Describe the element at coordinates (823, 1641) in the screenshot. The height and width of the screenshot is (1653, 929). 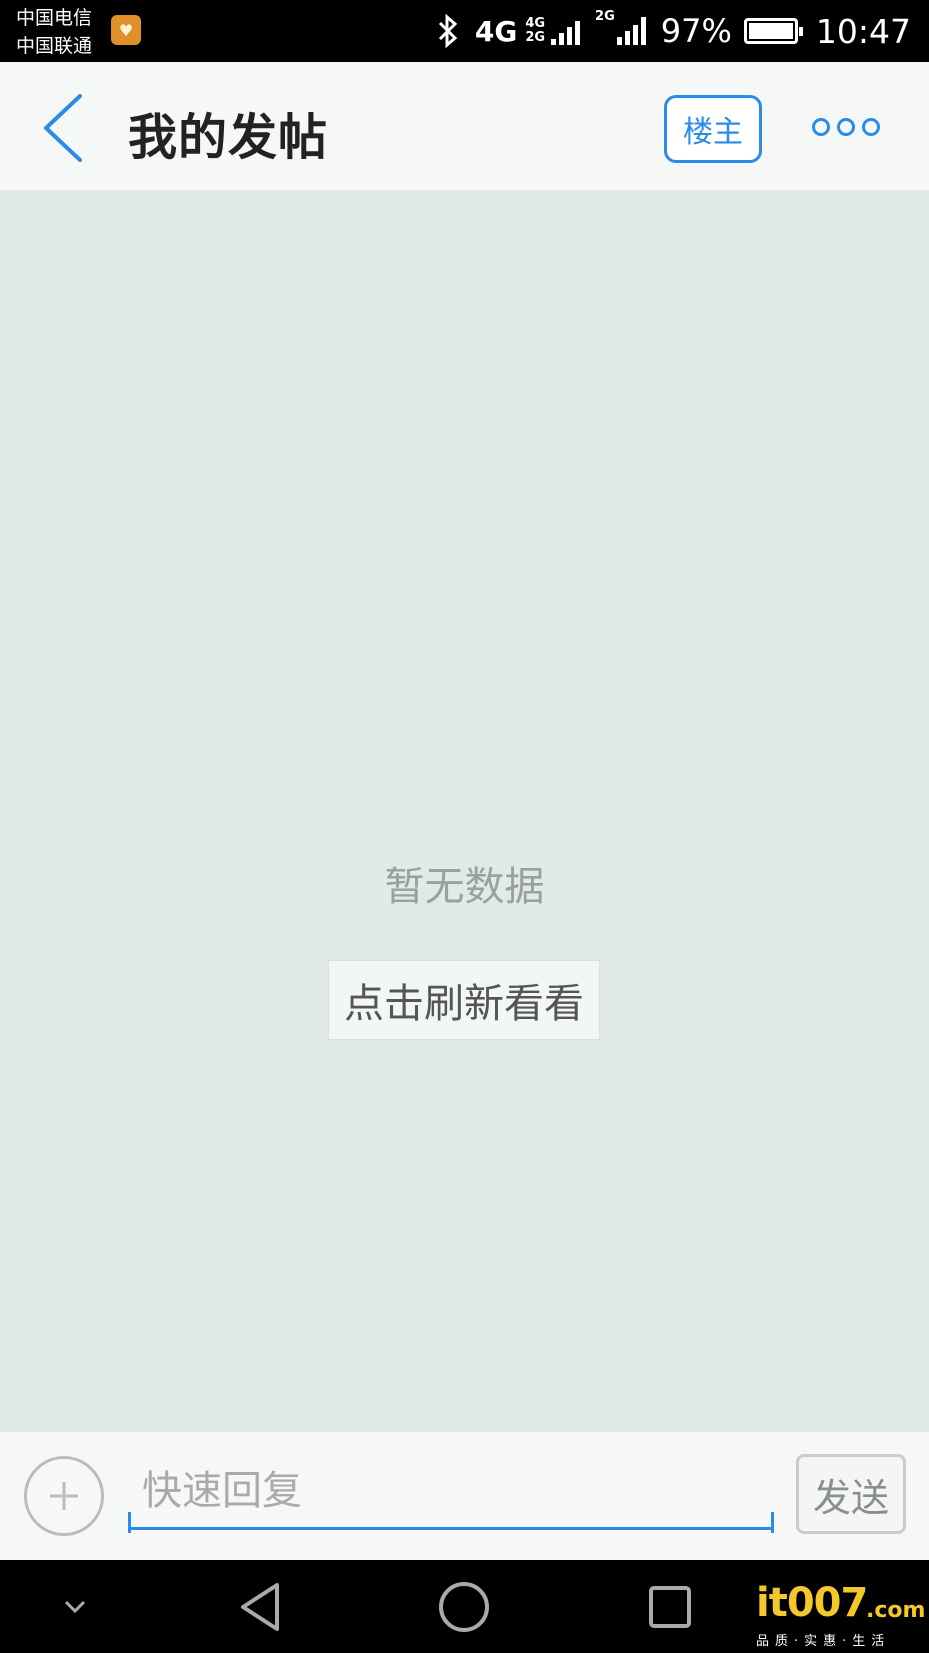
I see `watermark-slogan: 品质·实惠·生活` at that location.